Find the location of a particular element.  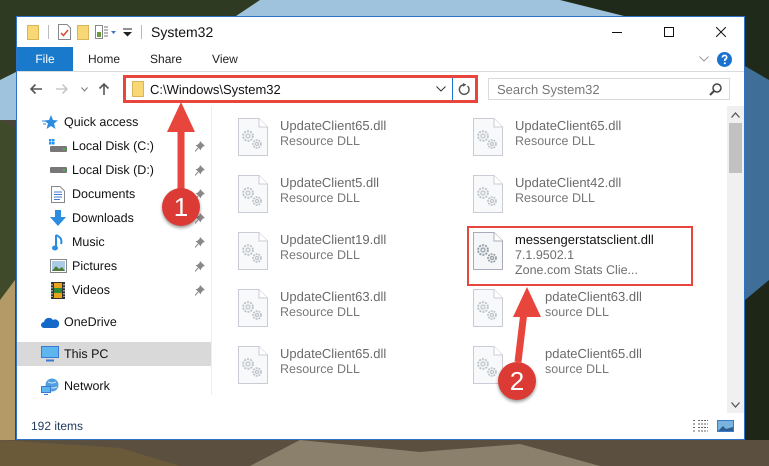

scrollbar is located at coordinates (735, 259).